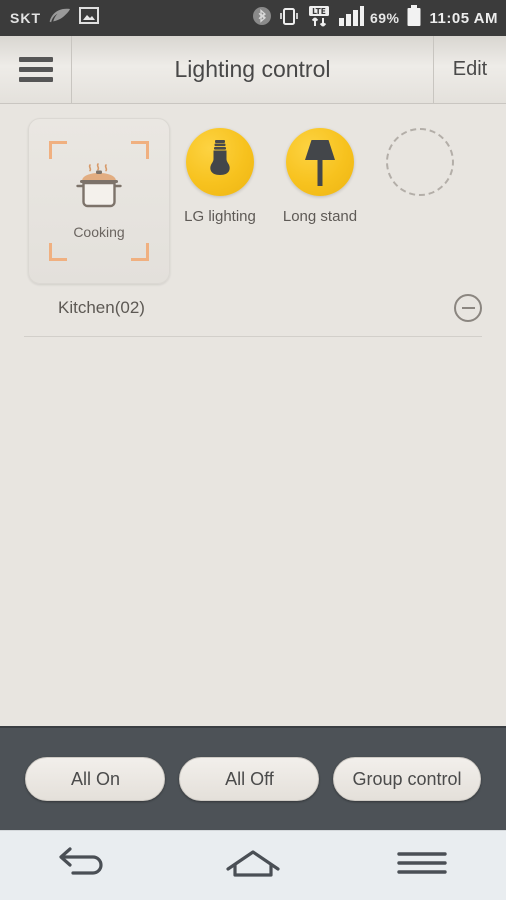  I want to click on recent-apps-button, so click(422, 865).